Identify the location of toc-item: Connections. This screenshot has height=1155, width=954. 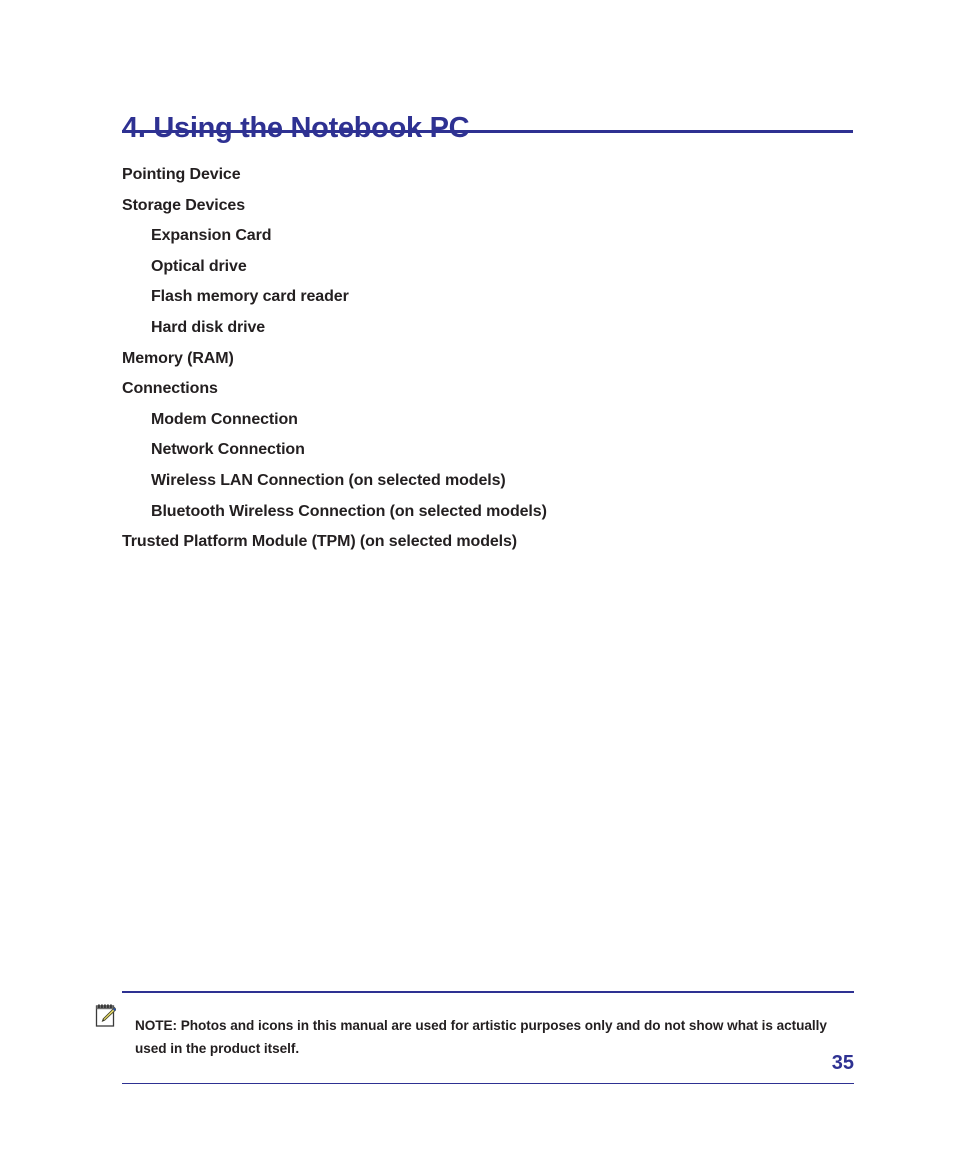
(502, 389).